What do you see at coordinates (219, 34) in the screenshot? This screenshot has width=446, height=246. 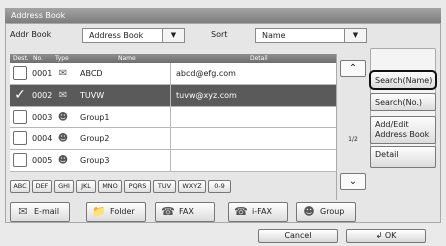 I see `sort-label: Sort` at bounding box center [219, 34].